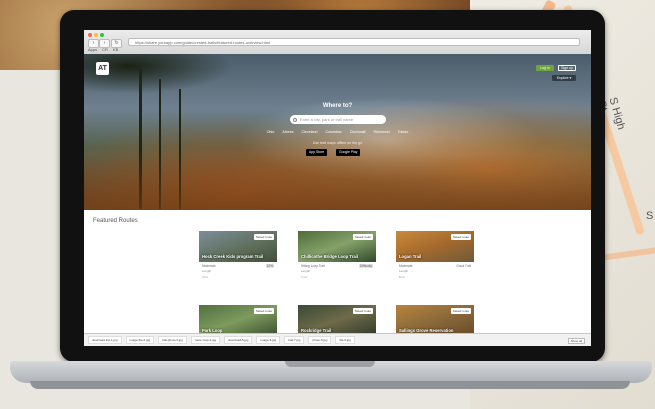  I want to click on laptop-notch, so click(330, 364).